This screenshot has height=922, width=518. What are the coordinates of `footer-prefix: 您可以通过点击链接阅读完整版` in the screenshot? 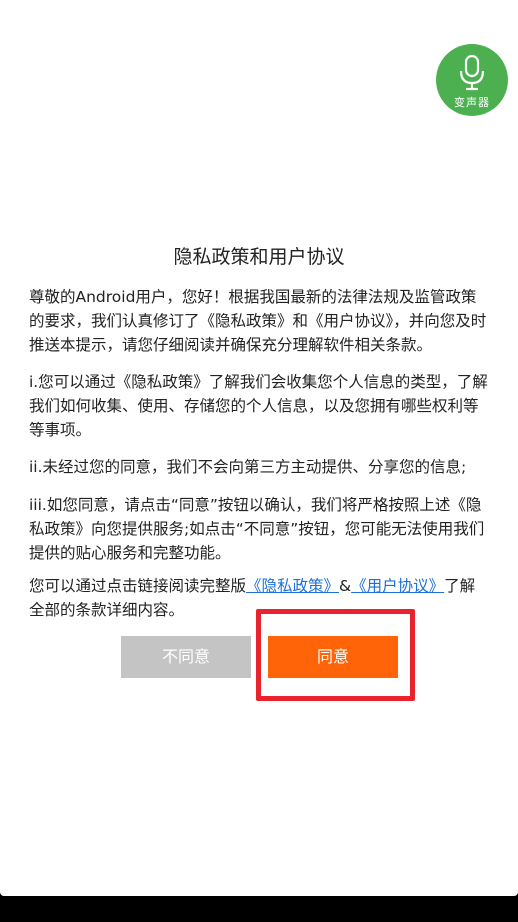 It's located at (138, 586).